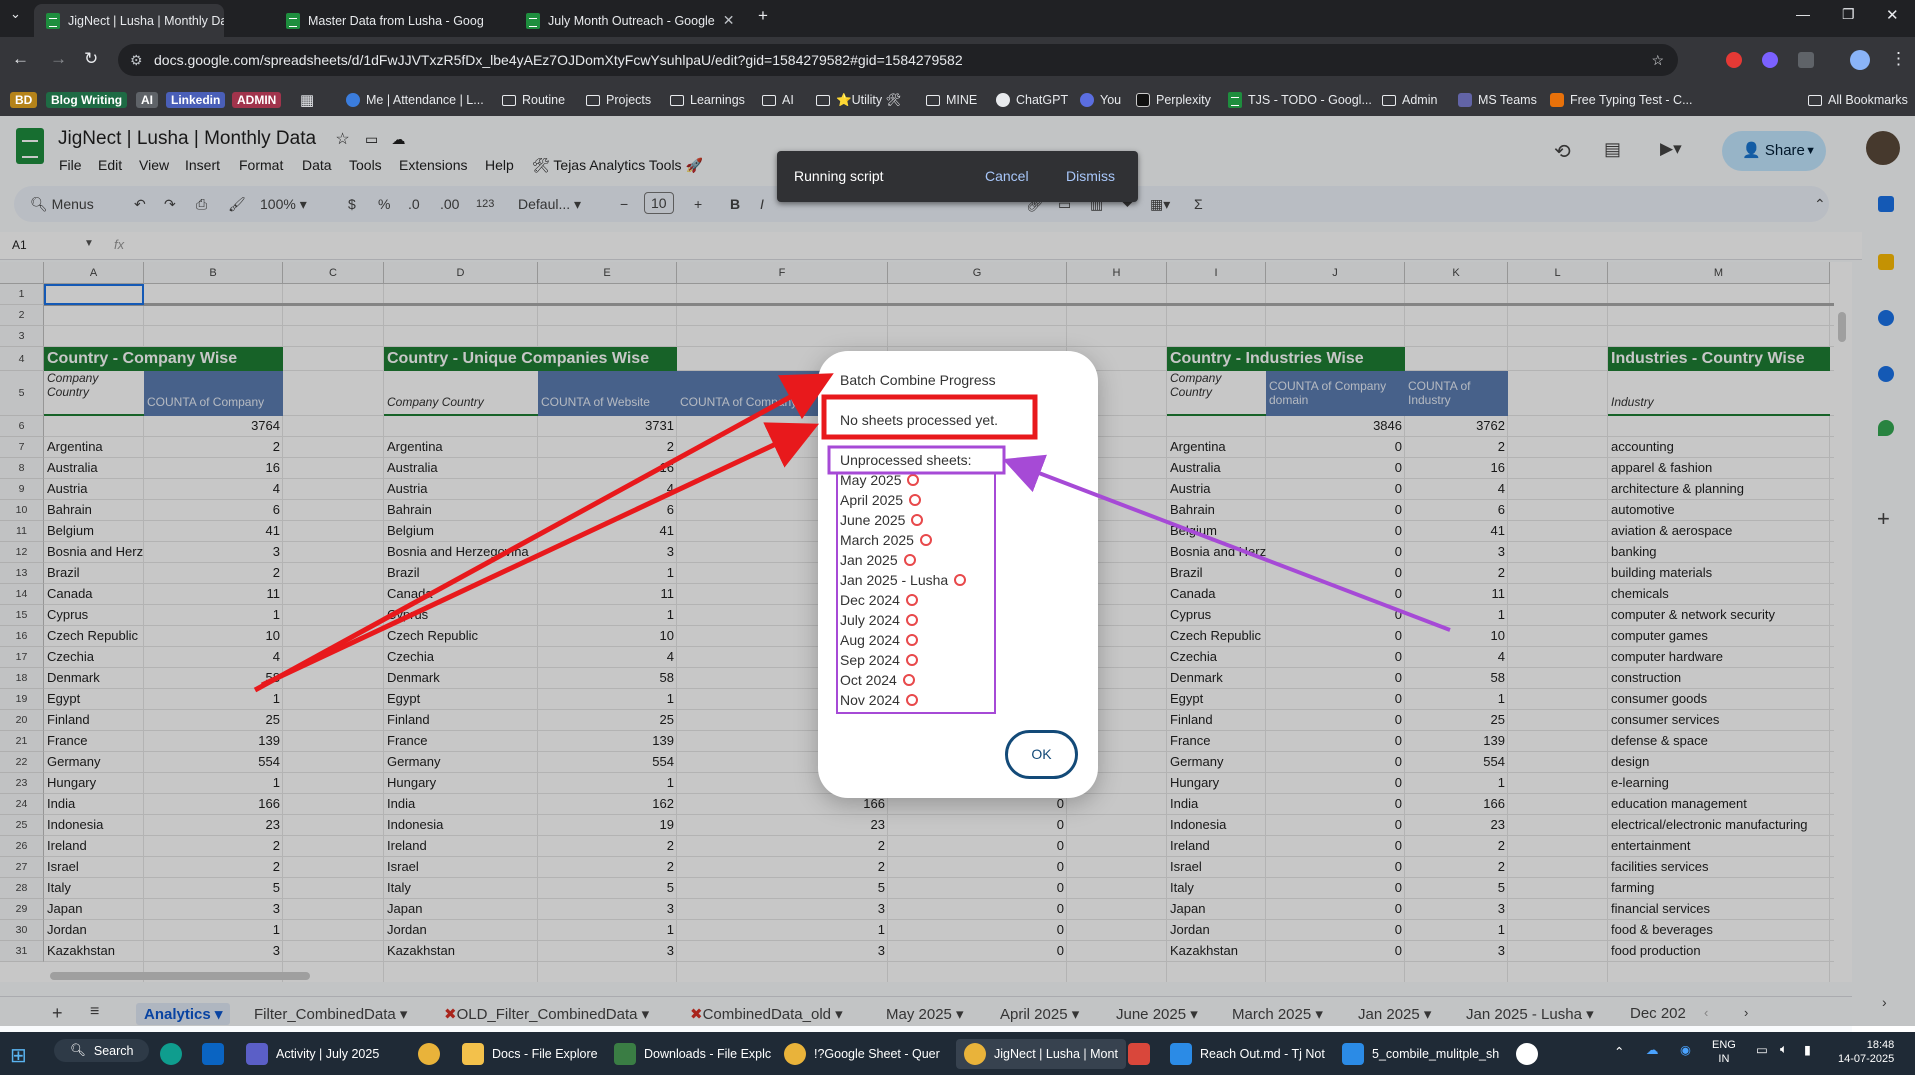 The image size is (1915, 1075). Describe the element at coordinates (906, 460) in the screenshot. I see `unprocessed-label: Unprocessed sheets:` at that location.